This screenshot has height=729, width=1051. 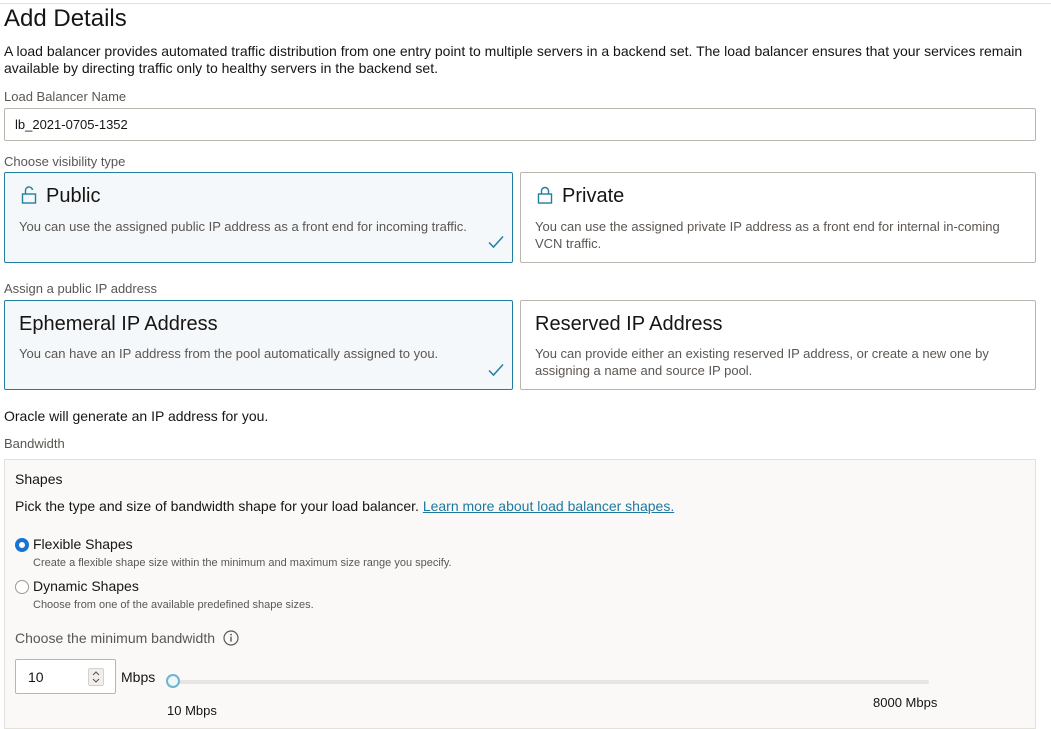 What do you see at coordinates (22, 545) in the screenshot?
I see `flexible-shapes-radio` at bounding box center [22, 545].